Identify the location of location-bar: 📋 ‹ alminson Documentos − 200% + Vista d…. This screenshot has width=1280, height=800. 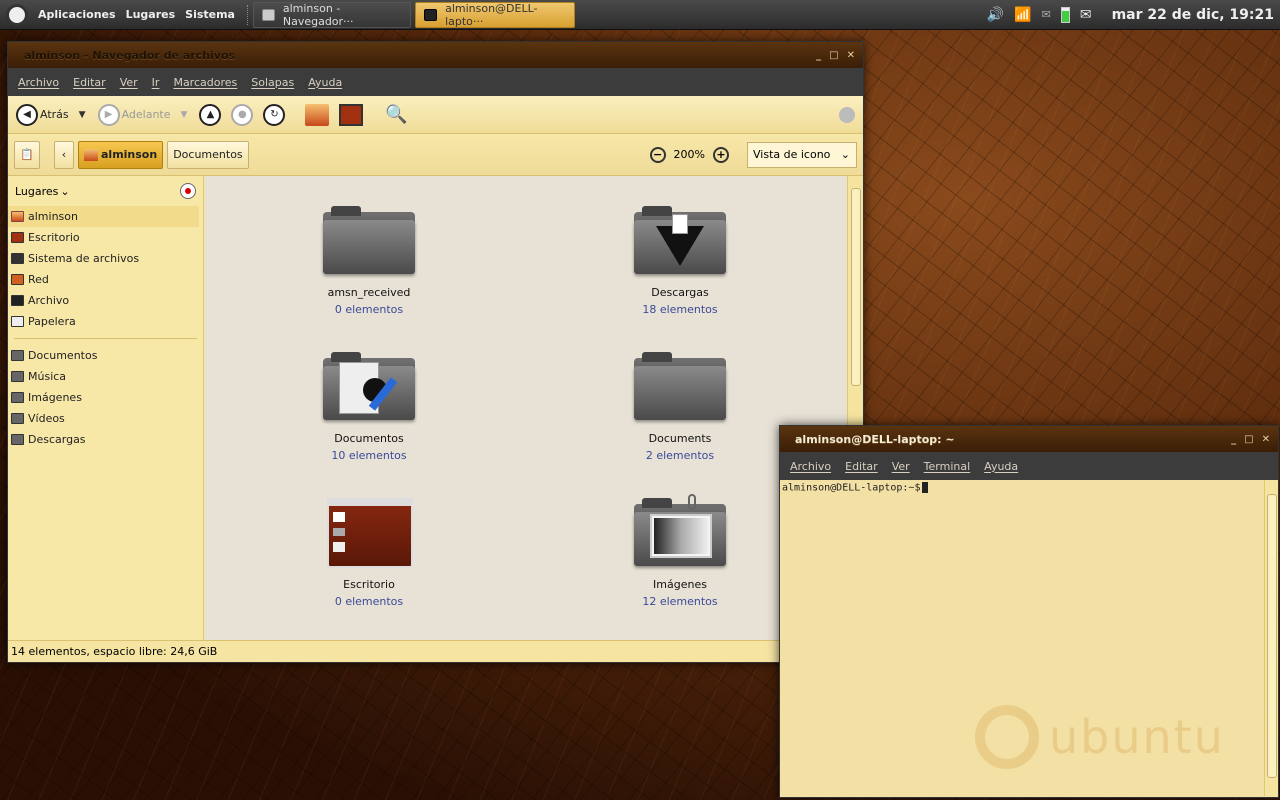
(435, 155).